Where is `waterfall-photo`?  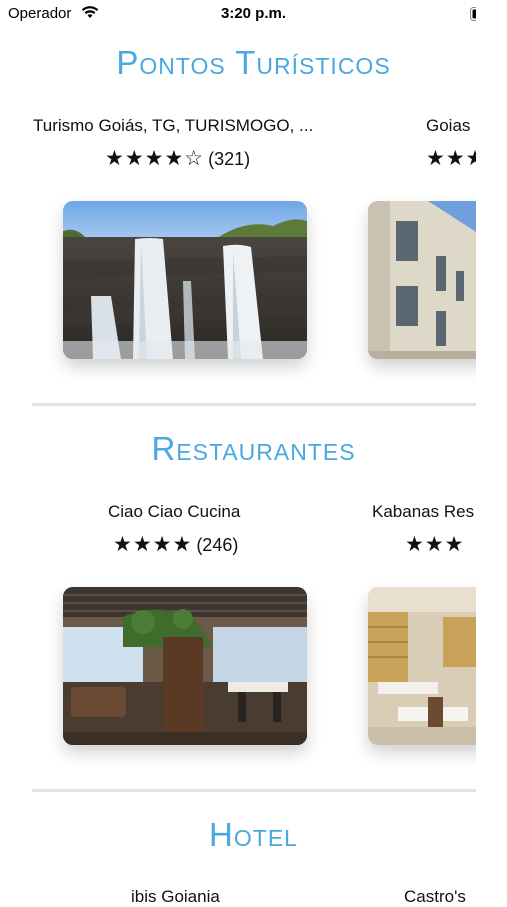 waterfall-photo is located at coordinates (185, 280).